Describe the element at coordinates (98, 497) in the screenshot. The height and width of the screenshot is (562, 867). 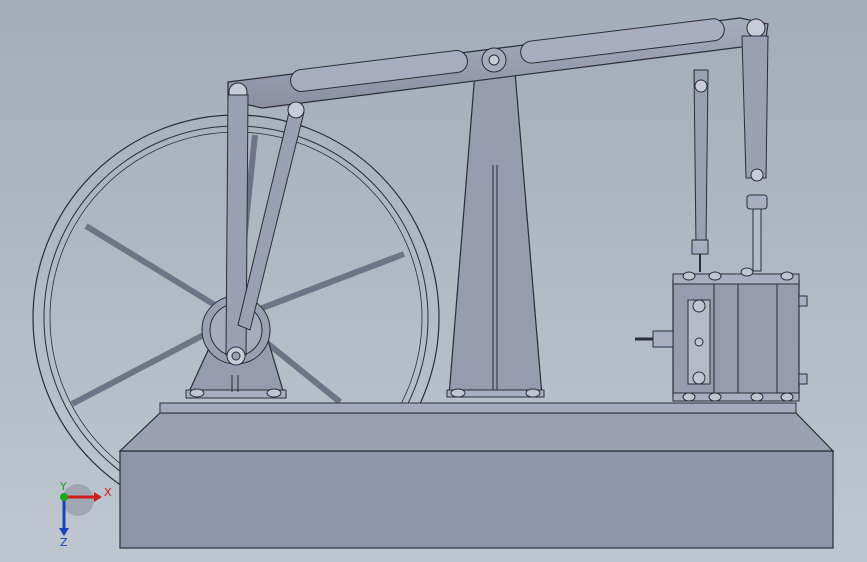
I see `x-arrowhead` at that location.